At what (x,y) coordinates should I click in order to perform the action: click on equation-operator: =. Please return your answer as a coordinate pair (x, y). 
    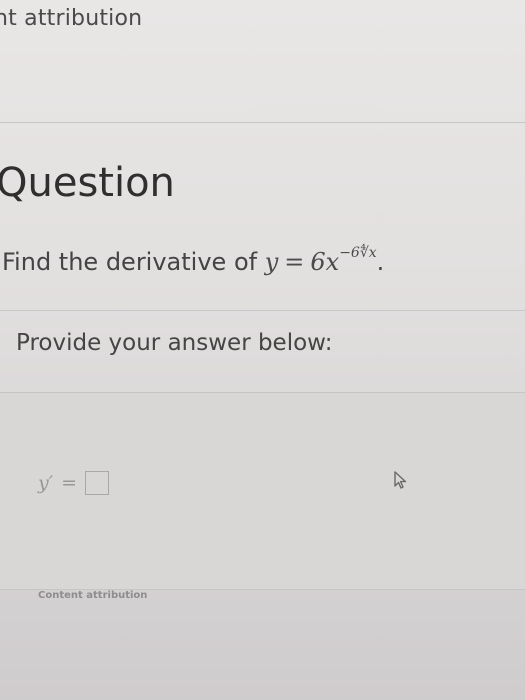
    Looking at the image, I should click on (294, 262).